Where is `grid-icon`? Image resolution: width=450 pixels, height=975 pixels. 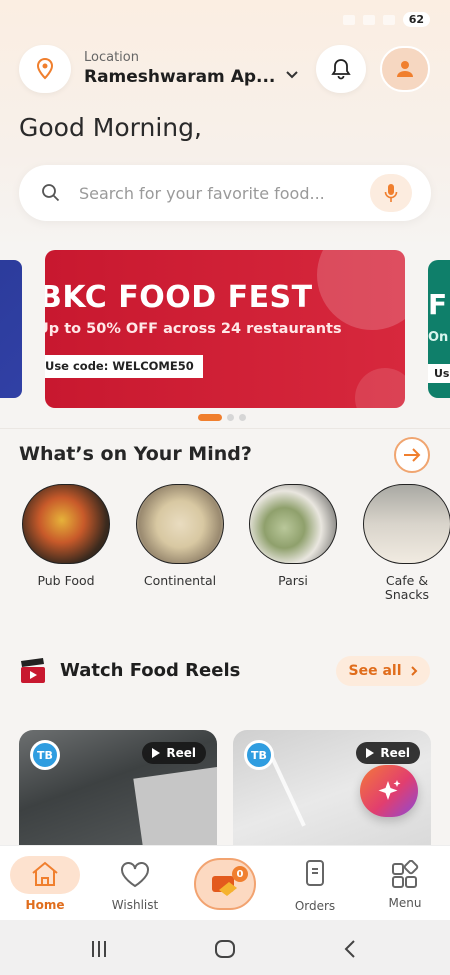
grid-icon is located at coordinates (405, 873).